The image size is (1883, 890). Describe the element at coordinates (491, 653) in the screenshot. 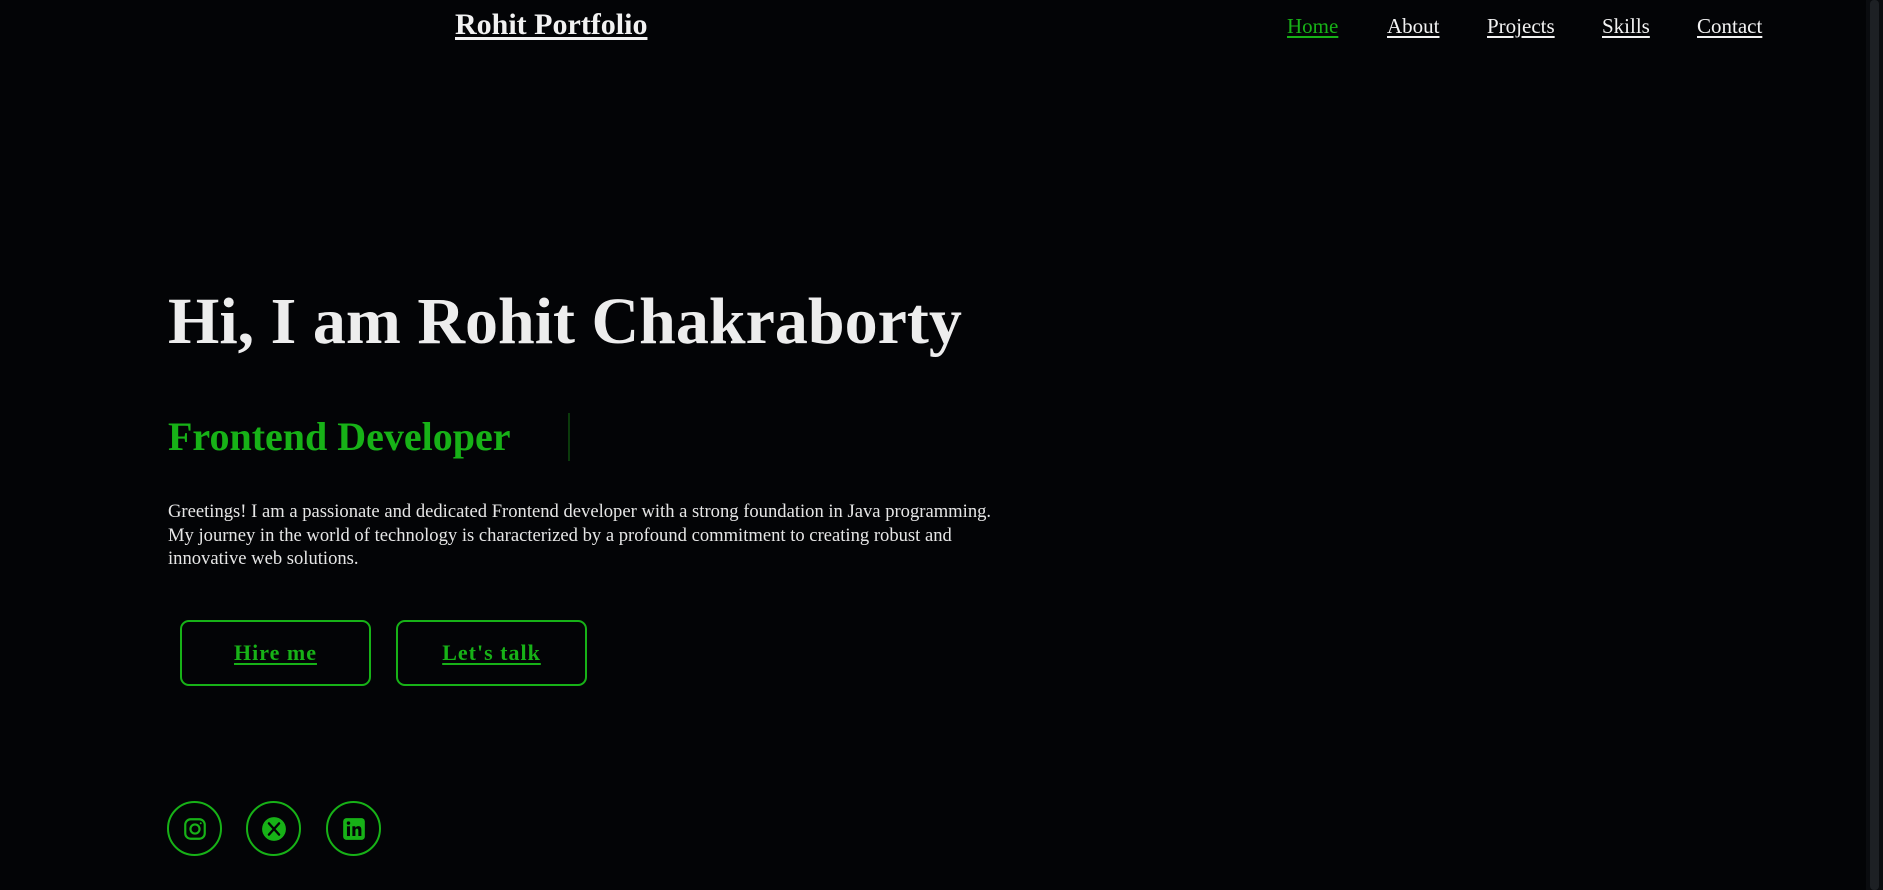

I see `lets-talk-button: Let's talk` at that location.